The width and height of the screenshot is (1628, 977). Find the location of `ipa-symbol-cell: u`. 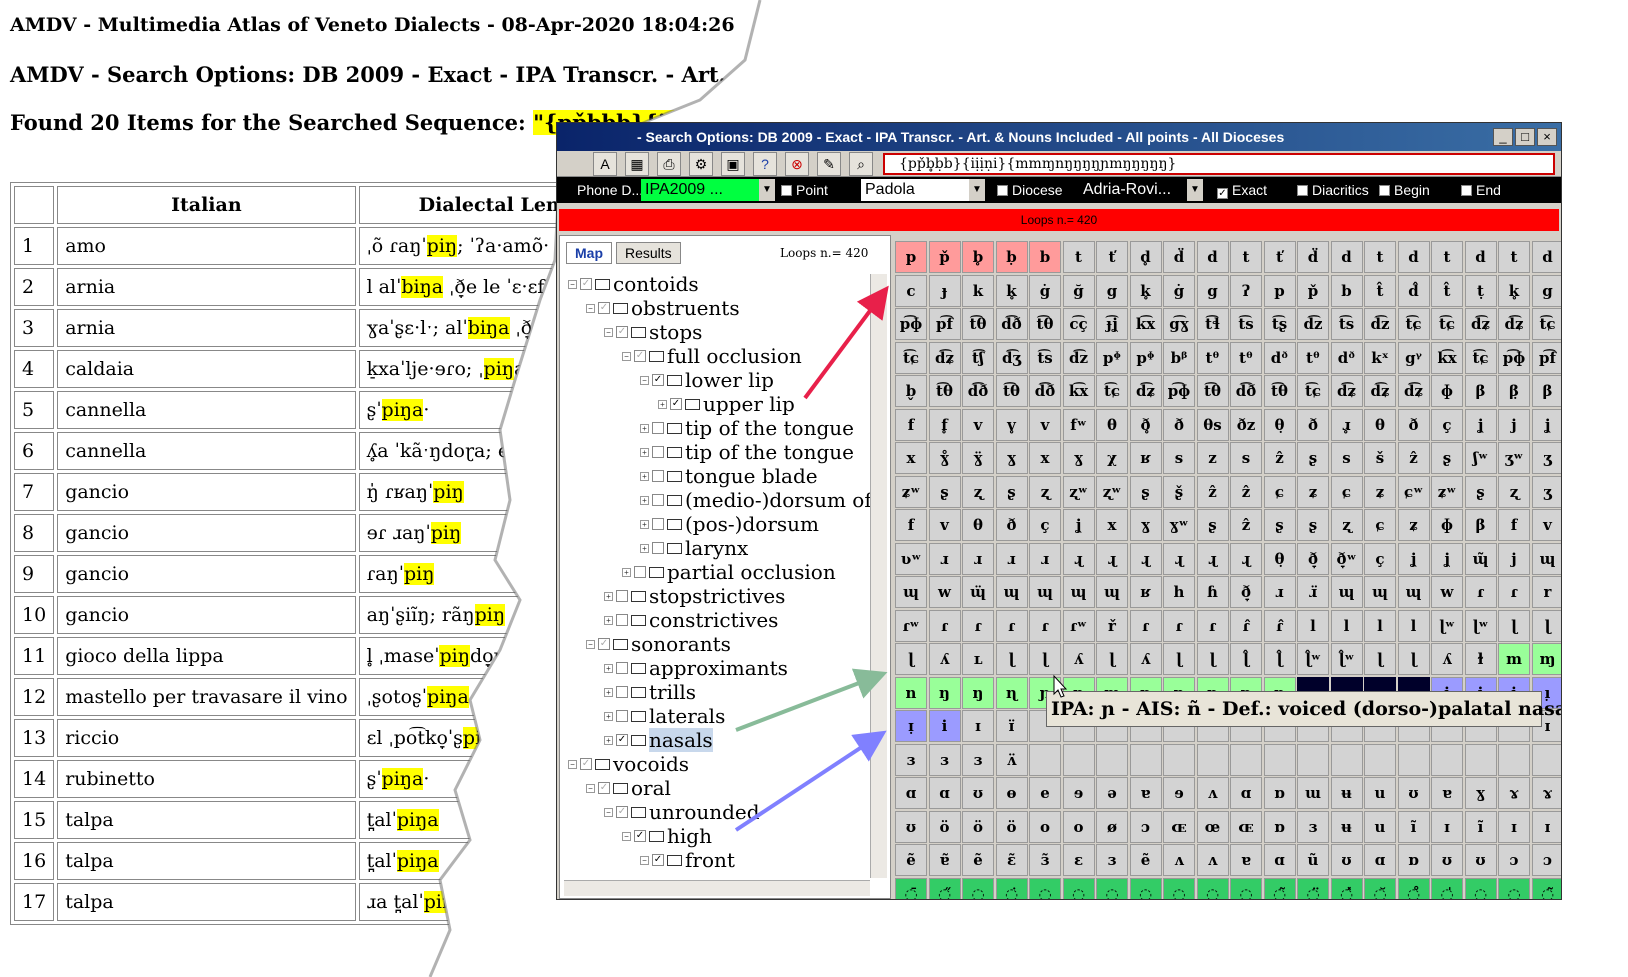

ipa-symbol-cell: u is located at coordinates (1380, 826).